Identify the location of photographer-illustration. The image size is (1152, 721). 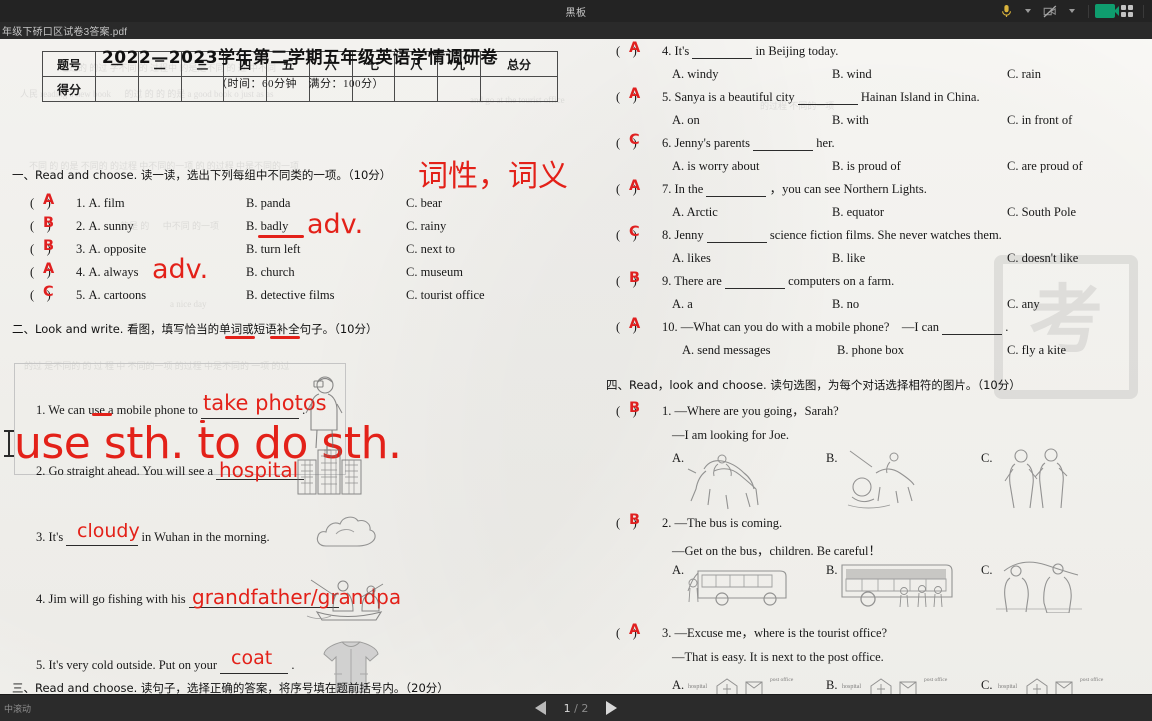
(324, 412).